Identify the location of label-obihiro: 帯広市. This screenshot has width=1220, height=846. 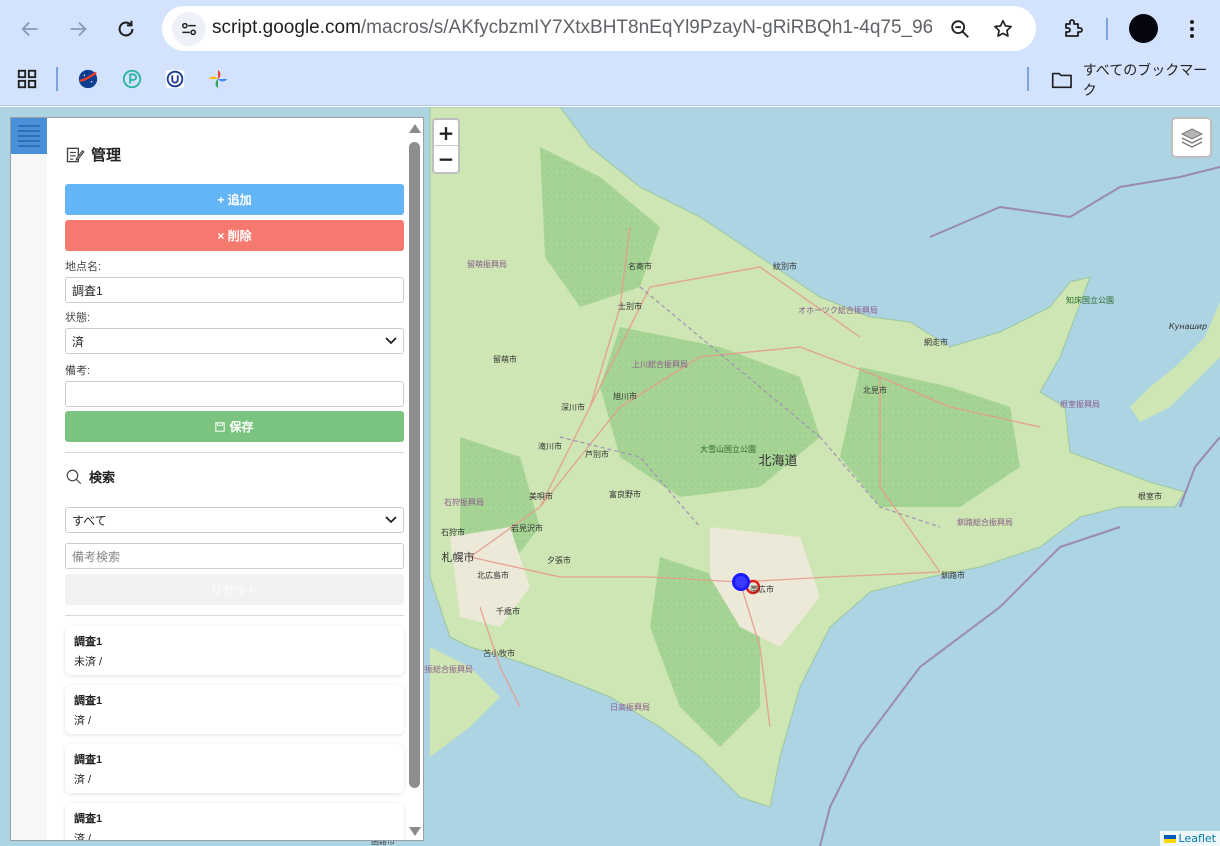
(762, 589).